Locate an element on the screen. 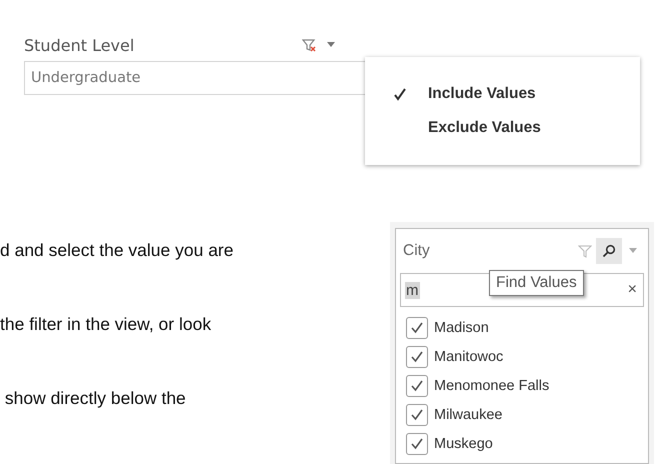 The image size is (659, 464). caret-icon is located at coordinates (331, 45).